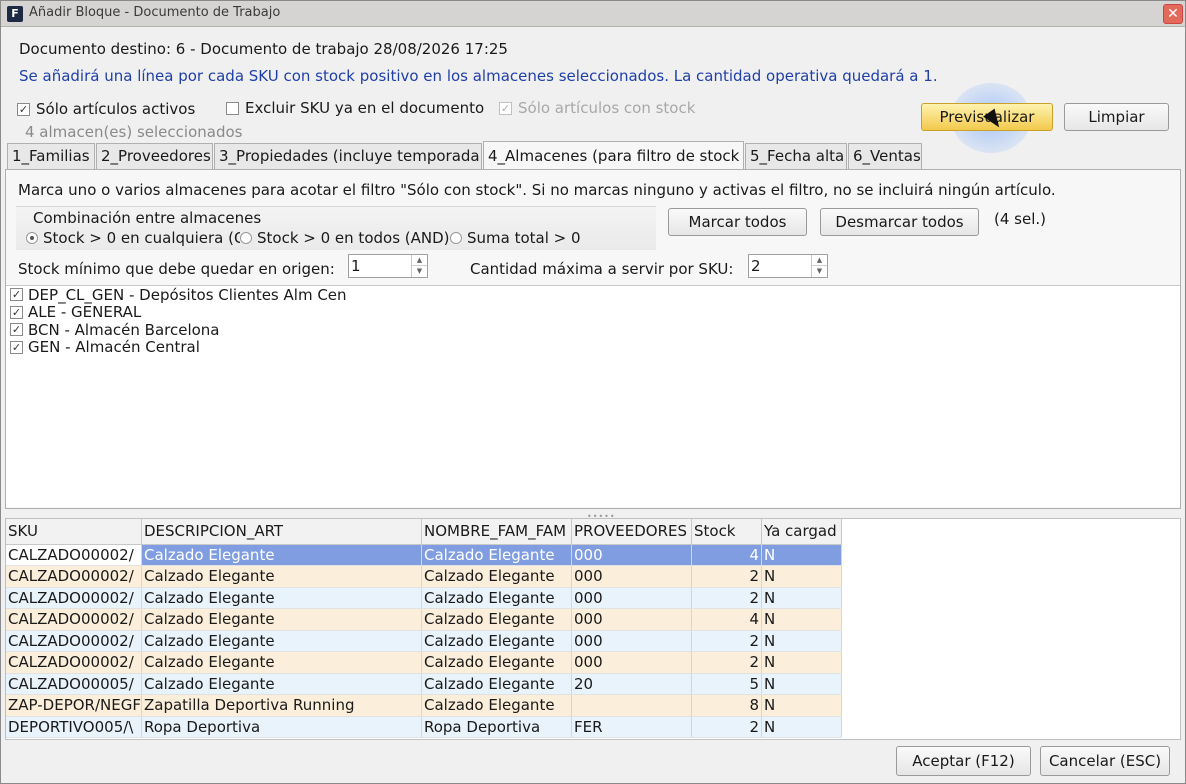 This screenshot has height=784, width=1186. I want to click on radio-suma: Suma total > 0, so click(520, 238).